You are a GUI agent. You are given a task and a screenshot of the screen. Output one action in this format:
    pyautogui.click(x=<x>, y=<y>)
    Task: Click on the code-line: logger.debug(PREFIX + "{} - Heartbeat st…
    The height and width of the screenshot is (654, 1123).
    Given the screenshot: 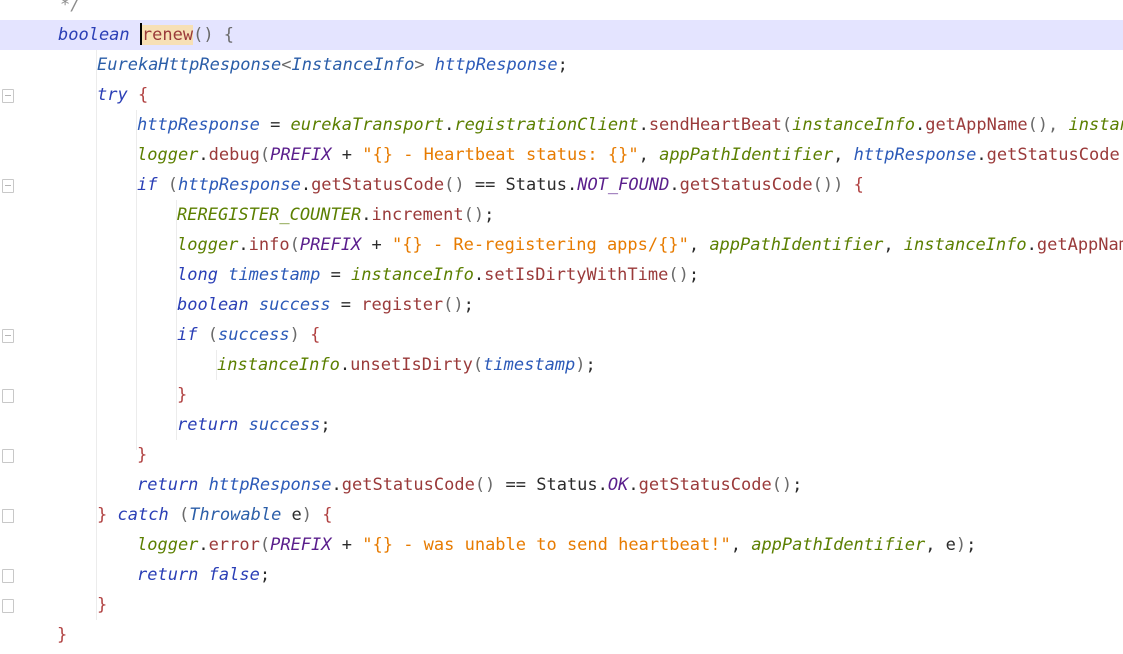 What is the action you would take?
    pyautogui.click(x=561, y=155)
    